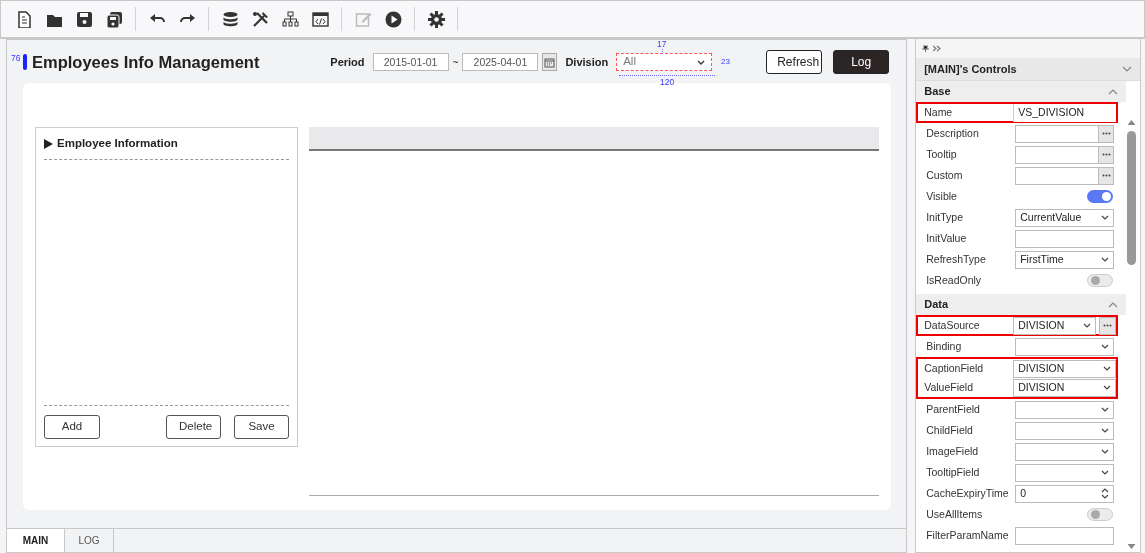 The height and width of the screenshot is (553, 1145). I want to click on delete-button: Delete, so click(193, 427).